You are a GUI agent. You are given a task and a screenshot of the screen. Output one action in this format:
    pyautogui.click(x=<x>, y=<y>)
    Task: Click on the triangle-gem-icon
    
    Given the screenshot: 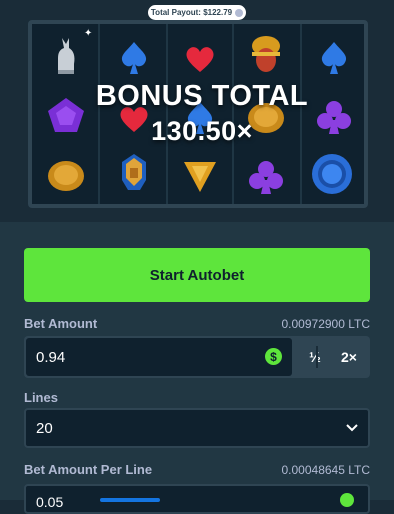 What is the action you would take?
    pyautogui.click(x=200, y=176)
    